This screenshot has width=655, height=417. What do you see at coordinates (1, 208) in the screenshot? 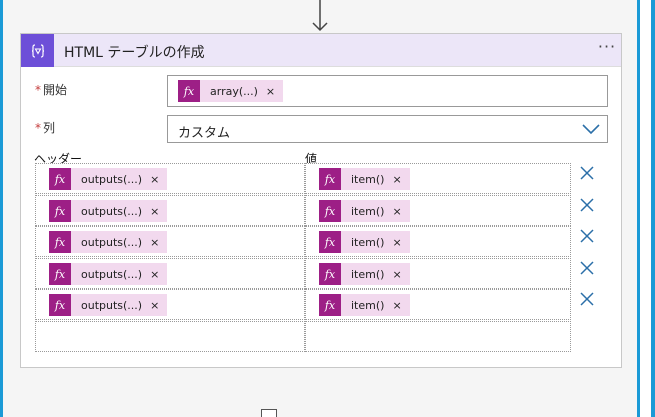
I see `canvas-border-left` at bounding box center [1, 208].